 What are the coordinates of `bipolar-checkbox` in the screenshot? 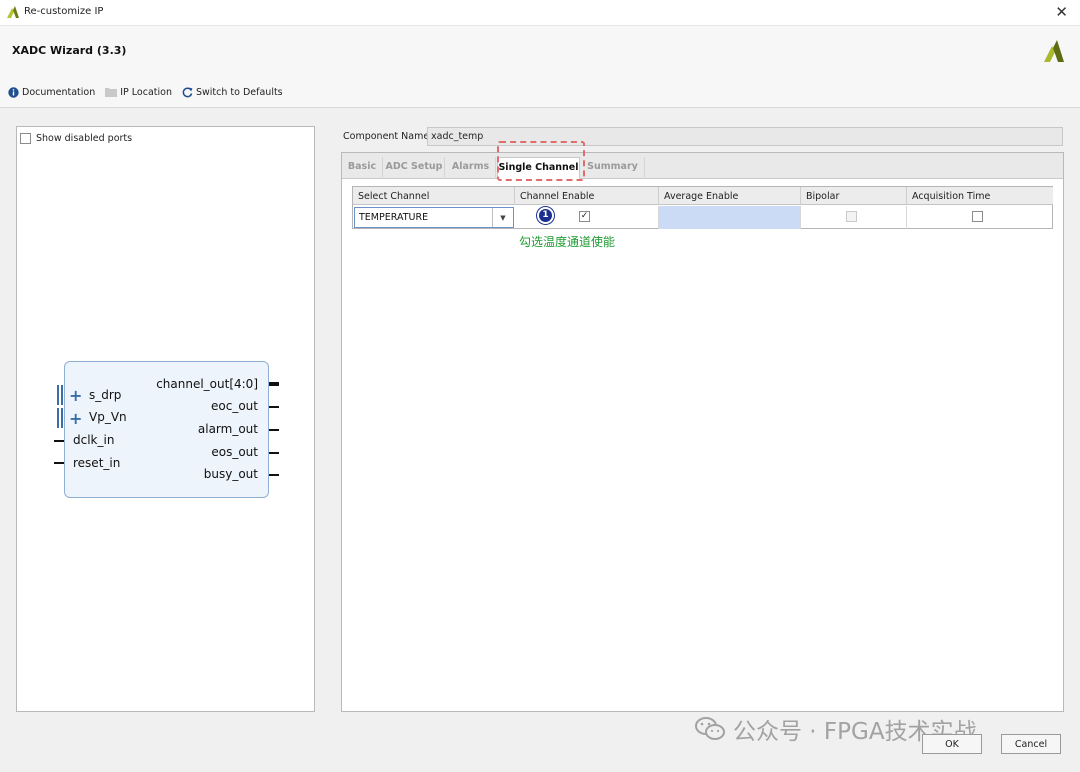 It's located at (851, 216).